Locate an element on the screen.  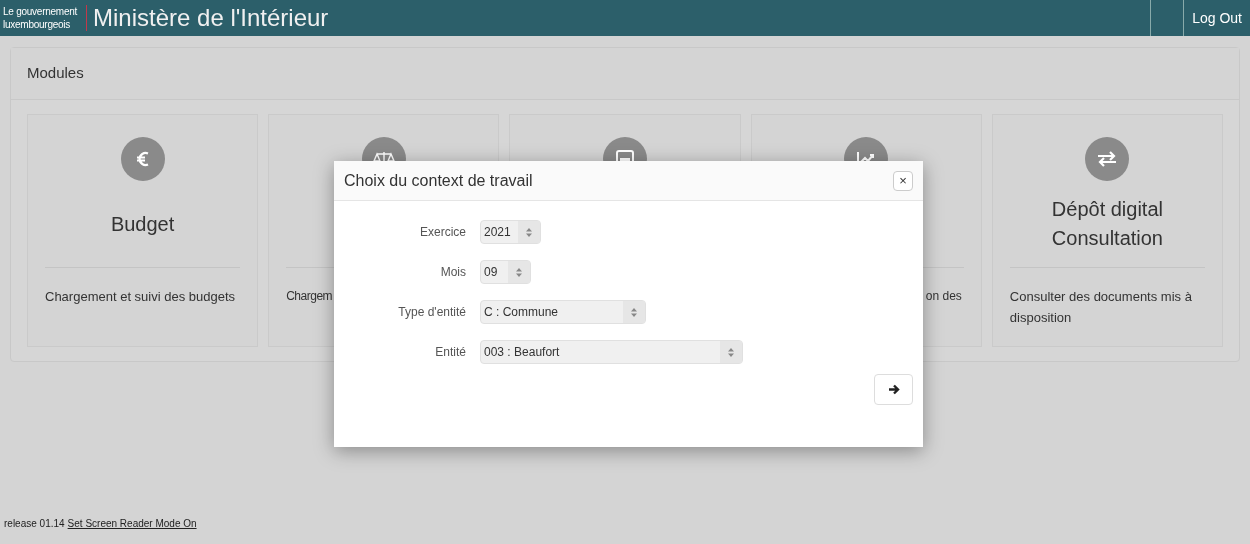
select-field: 09 is located at coordinates (505, 272).